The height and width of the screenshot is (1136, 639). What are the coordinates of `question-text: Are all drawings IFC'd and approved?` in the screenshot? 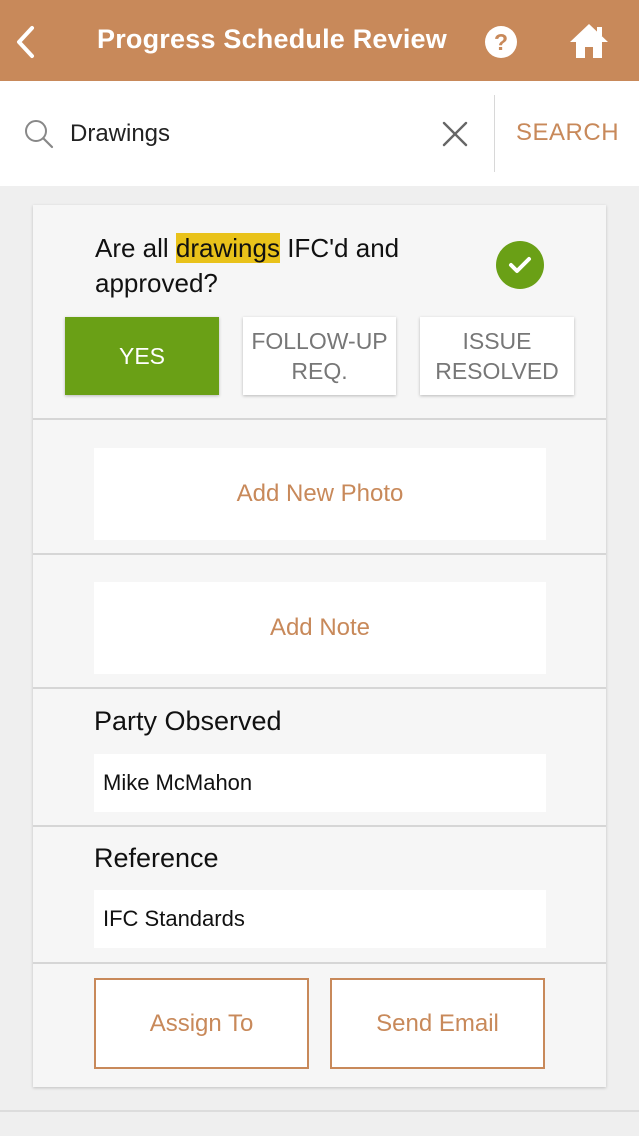 It's located at (260, 266).